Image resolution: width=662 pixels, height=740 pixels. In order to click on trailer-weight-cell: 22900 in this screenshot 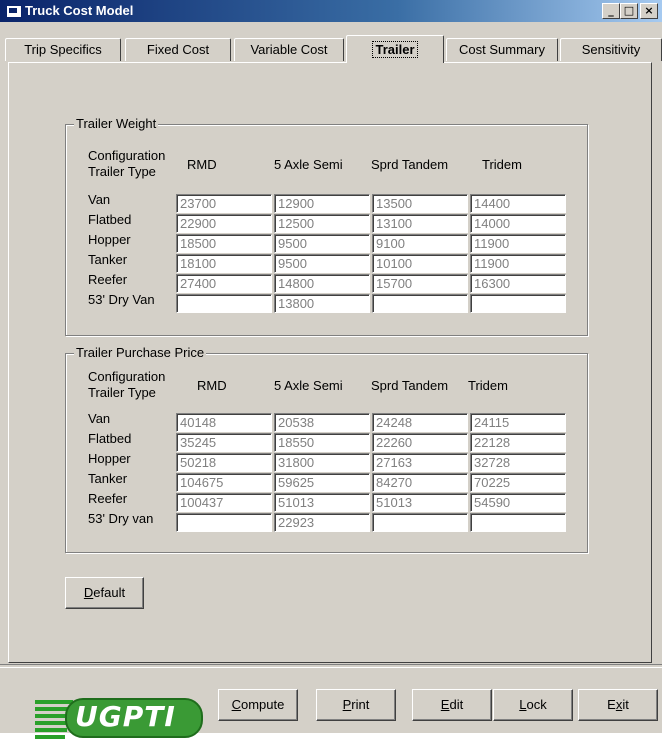, I will do `click(224, 223)`.